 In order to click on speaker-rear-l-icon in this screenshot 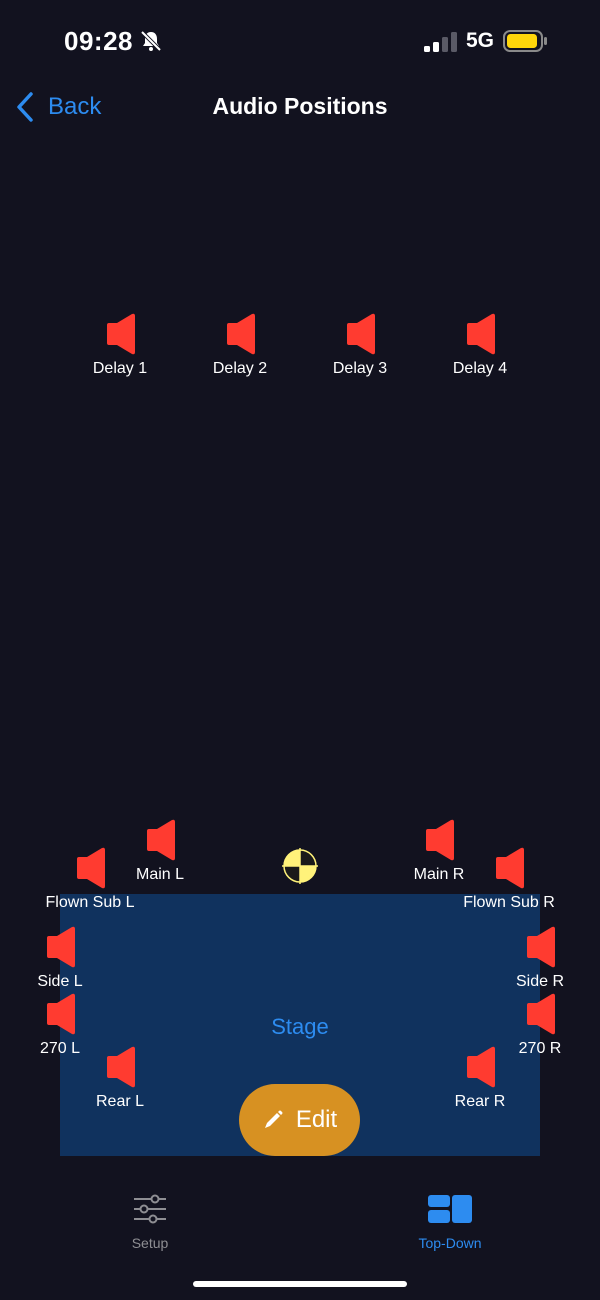, I will do `click(120, 1067)`.